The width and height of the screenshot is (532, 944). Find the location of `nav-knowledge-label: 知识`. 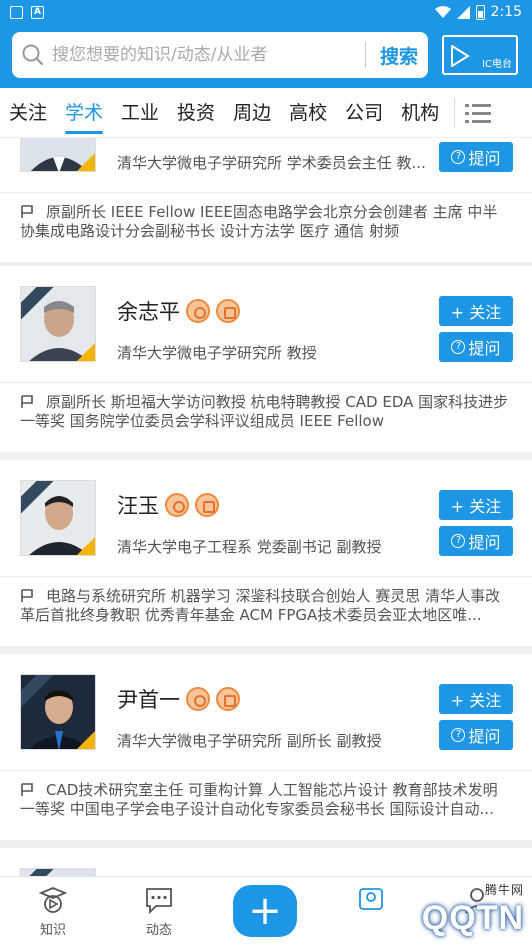

nav-knowledge-label: 知识 is located at coordinates (52, 930).